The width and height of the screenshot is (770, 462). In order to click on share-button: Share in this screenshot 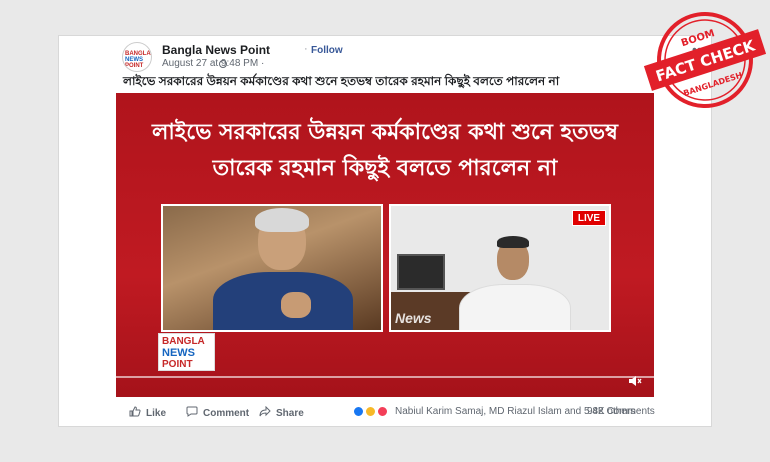, I will do `click(281, 412)`.